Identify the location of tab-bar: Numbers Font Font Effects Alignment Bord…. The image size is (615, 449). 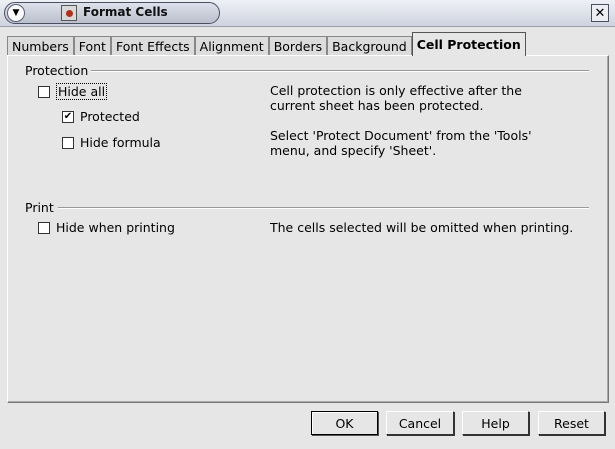
(266, 44).